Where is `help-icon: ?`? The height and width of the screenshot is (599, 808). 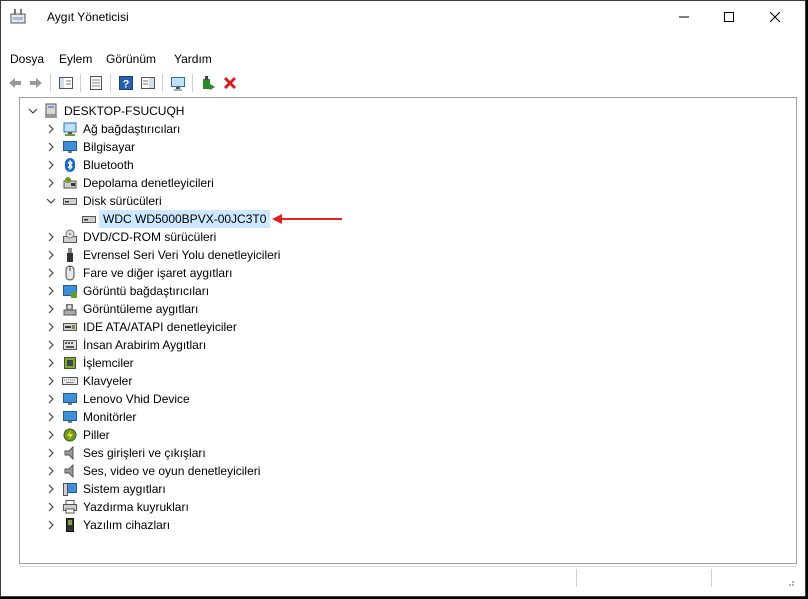
help-icon: ? is located at coordinates (126, 83).